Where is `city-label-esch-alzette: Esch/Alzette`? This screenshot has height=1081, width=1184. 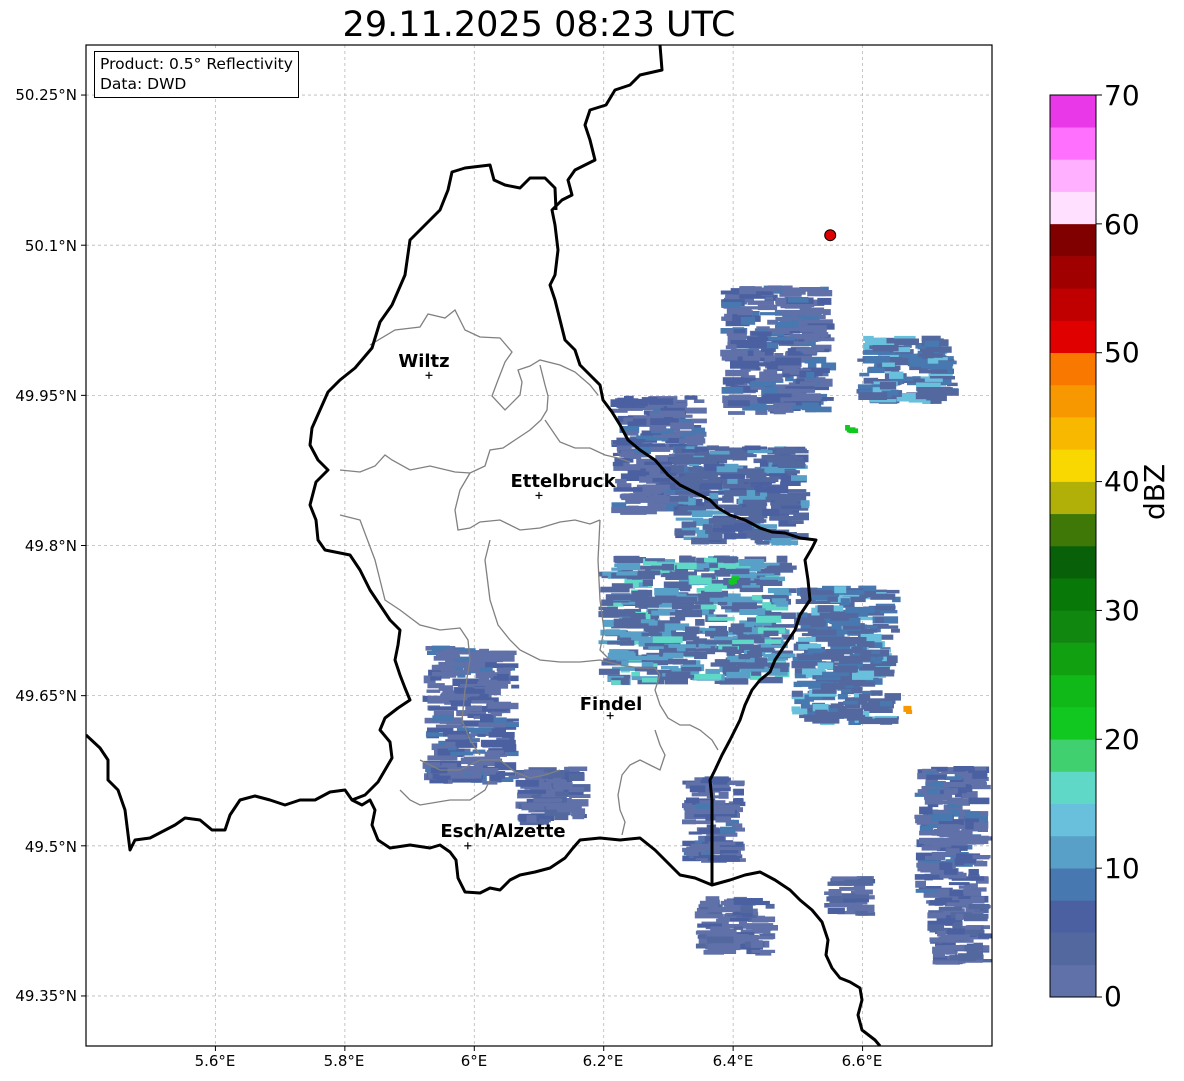 city-label-esch-alzette: Esch/Alzette is located at coordinates (503, 831).